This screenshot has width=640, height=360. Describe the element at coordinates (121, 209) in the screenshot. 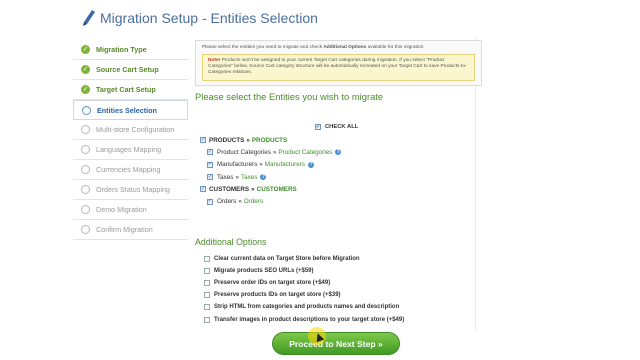

I see `sidebar-step-label: Demo Migration` at that location.